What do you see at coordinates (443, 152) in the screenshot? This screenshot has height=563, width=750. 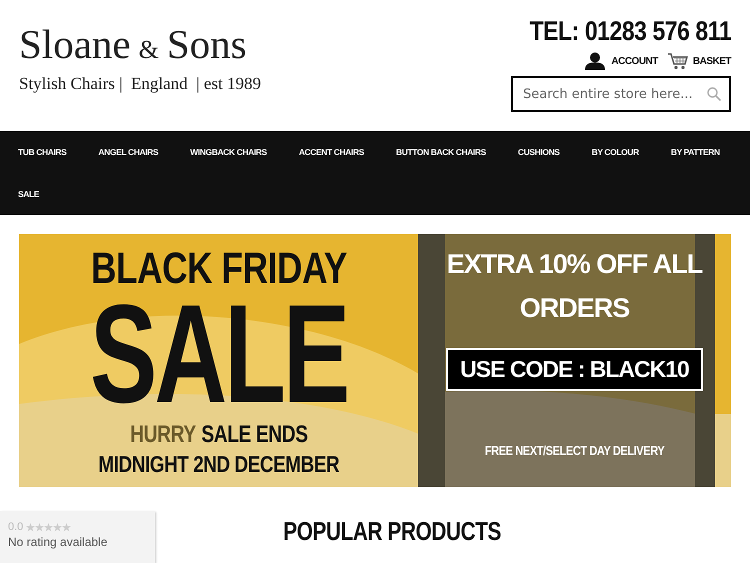 I see `nav-link: BUTTON BACK CHAIRS` at bounding box center [443, 152].